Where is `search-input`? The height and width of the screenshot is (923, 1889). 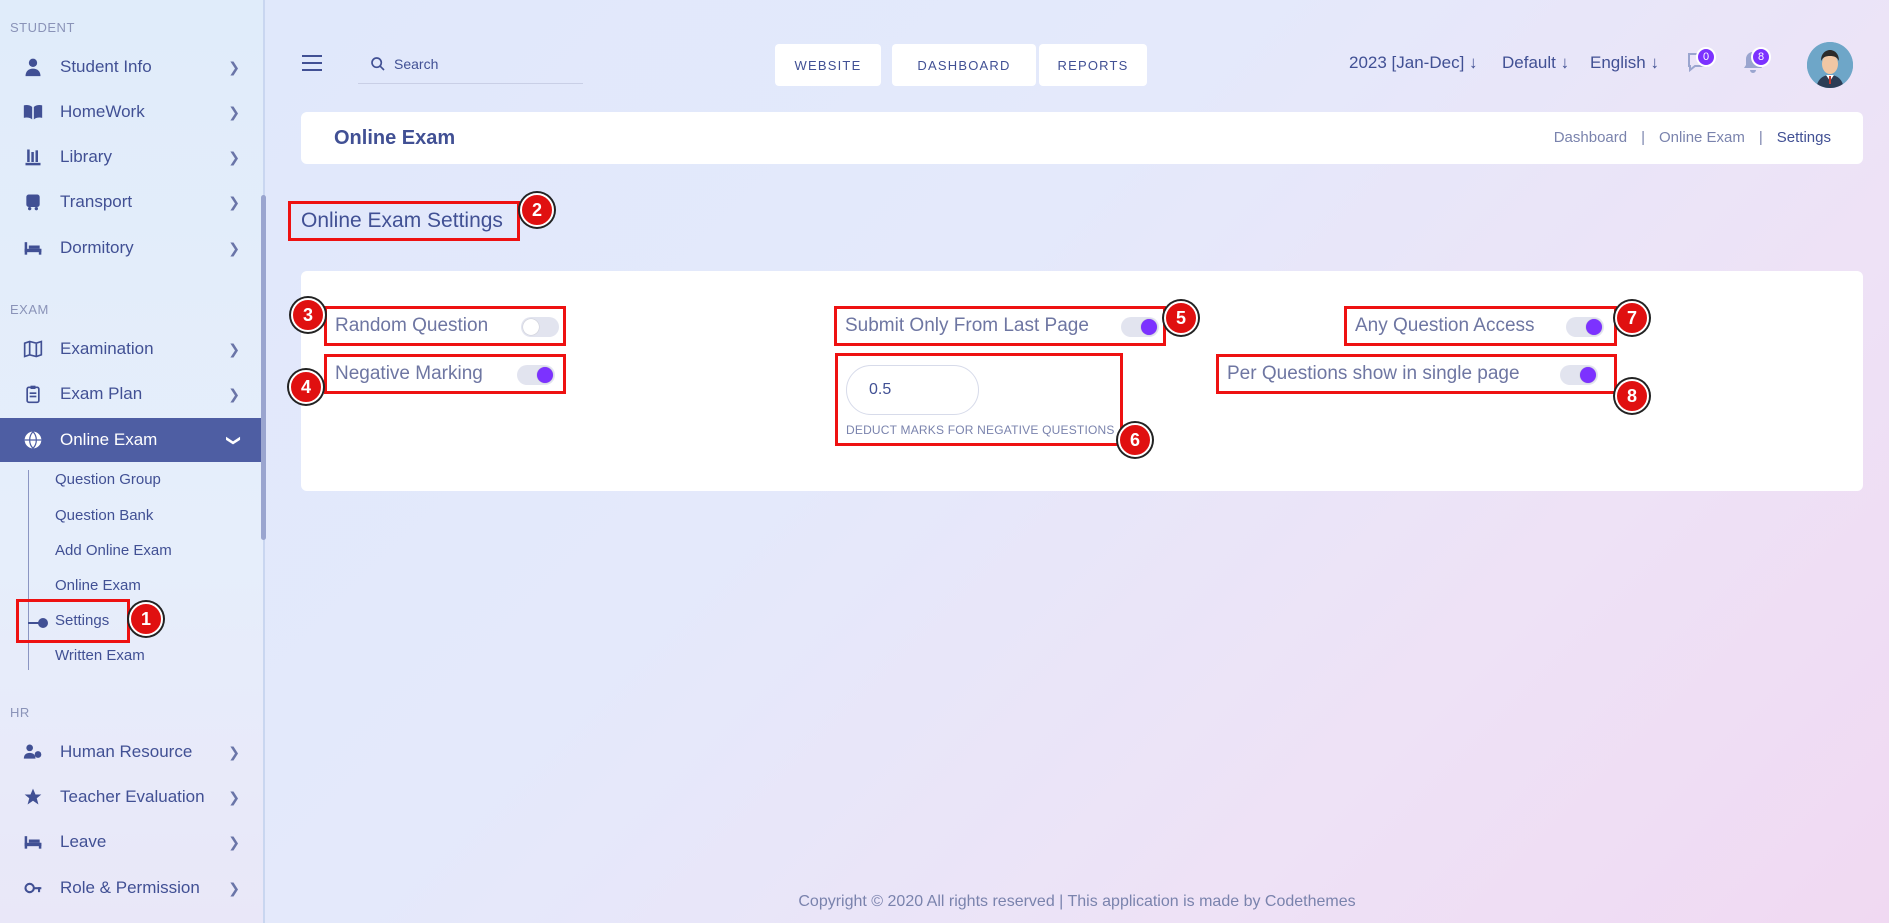 search-input is located at coordinates (479, 63).